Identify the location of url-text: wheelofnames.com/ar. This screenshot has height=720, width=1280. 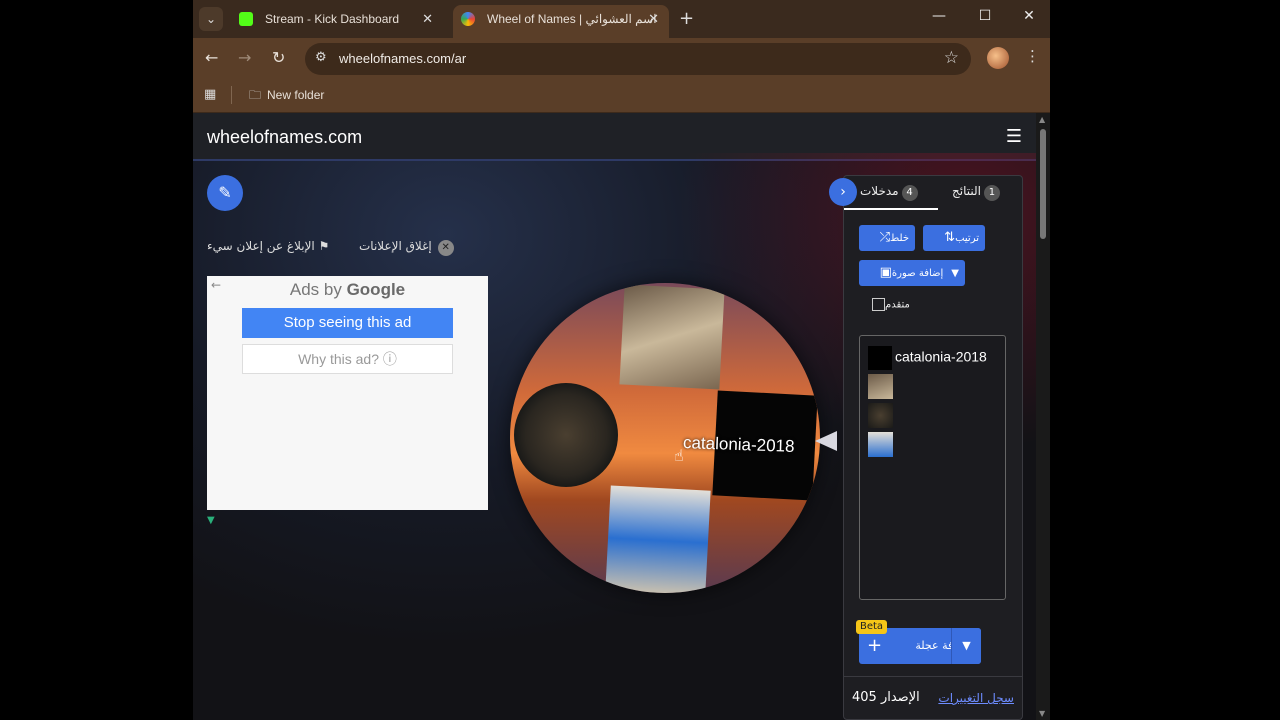
(402, 58).